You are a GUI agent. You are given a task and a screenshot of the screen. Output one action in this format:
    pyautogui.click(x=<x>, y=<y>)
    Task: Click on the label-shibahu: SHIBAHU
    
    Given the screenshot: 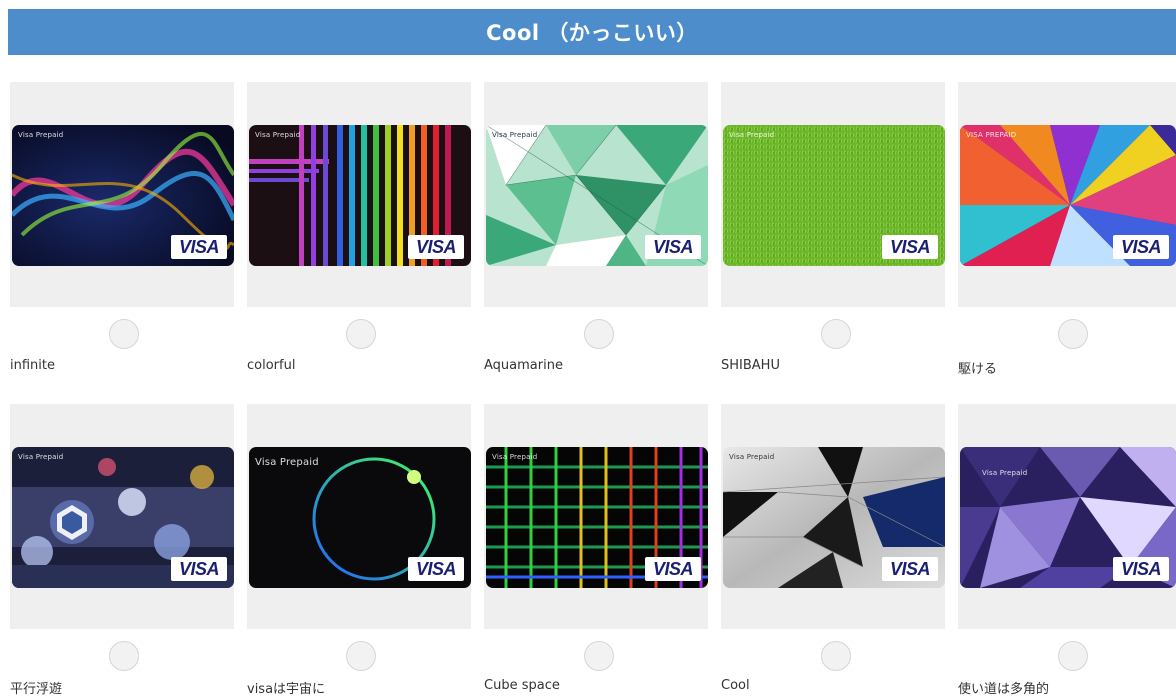 What is the action you would take?
    pyautogui.click(x=750, y=365)
    